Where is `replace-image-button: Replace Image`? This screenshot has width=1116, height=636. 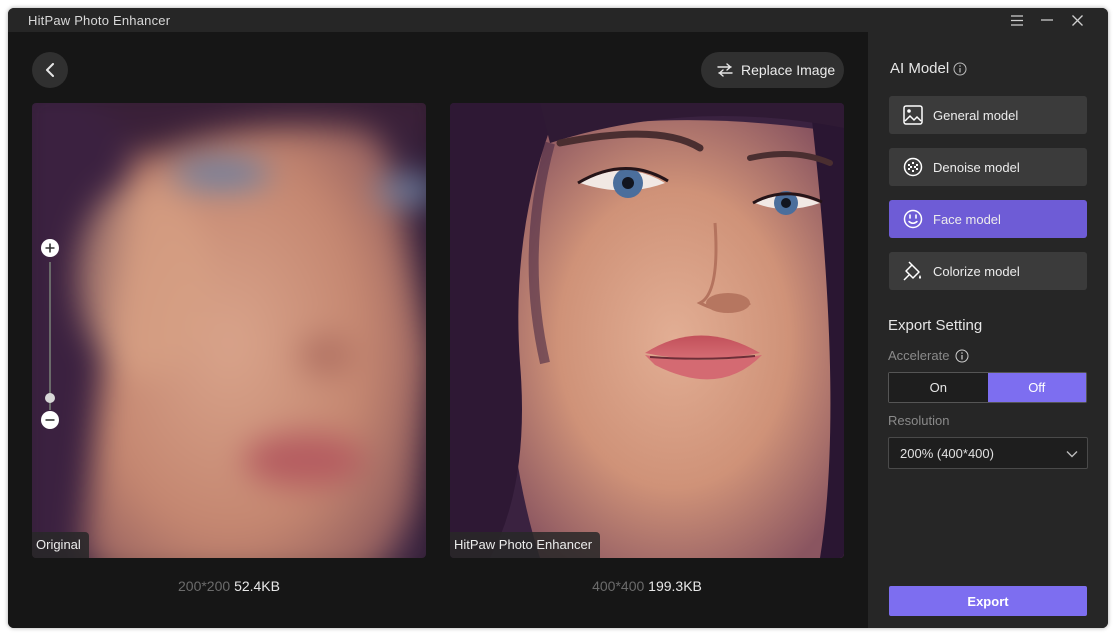 replace-image-button: Replace Image is located at coordinates (772, 70).